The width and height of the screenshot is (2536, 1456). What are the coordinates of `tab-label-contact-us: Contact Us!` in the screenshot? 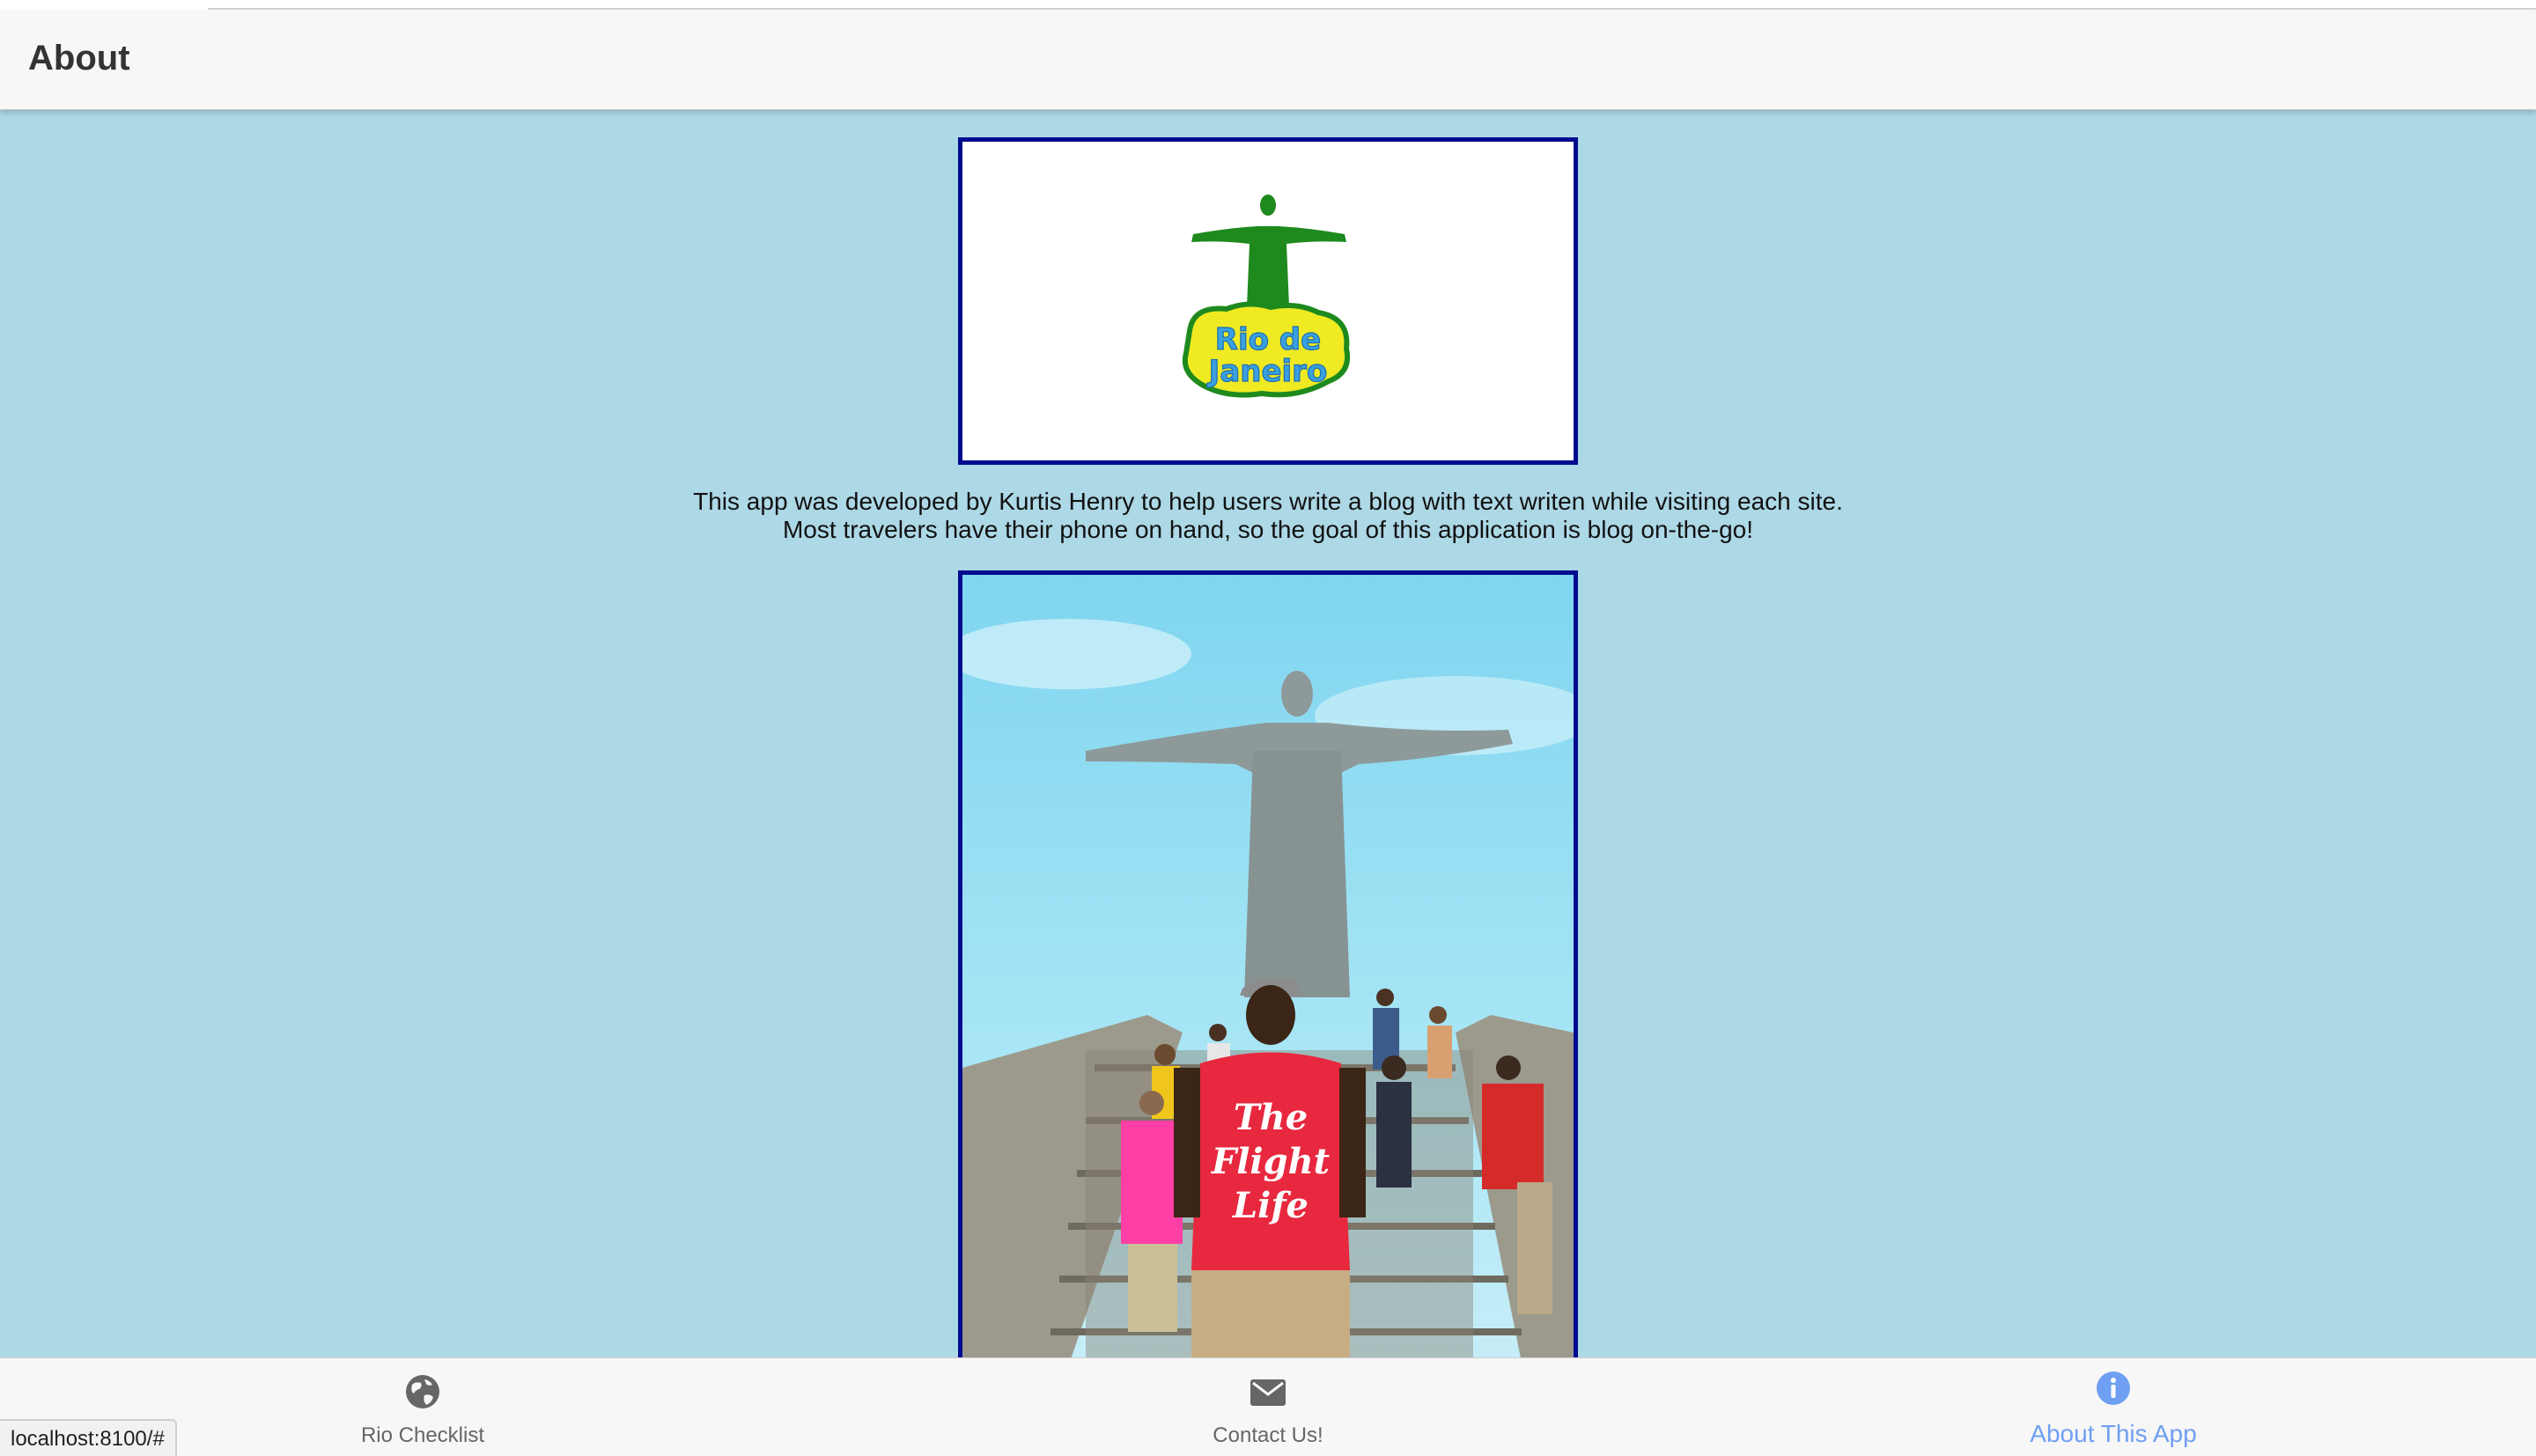 It's located at (1268, 1435).